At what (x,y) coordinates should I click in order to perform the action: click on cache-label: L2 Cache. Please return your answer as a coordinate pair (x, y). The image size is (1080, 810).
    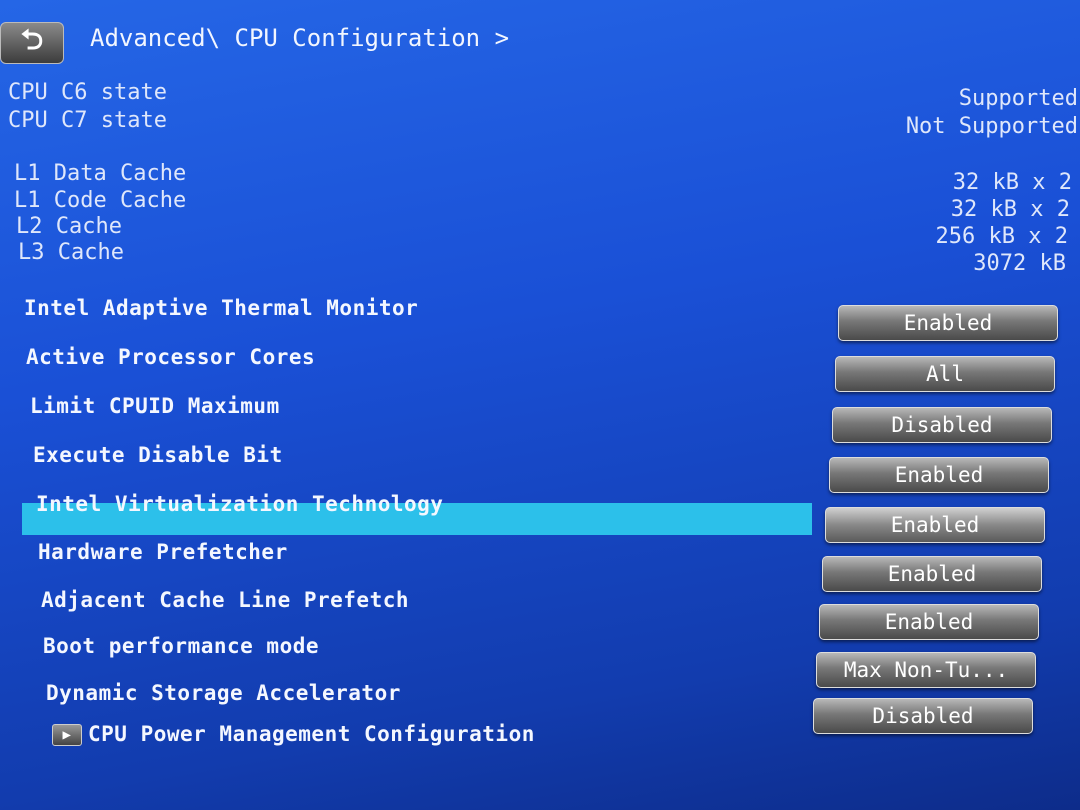
    Looking at the image, I should click on (69, 226).